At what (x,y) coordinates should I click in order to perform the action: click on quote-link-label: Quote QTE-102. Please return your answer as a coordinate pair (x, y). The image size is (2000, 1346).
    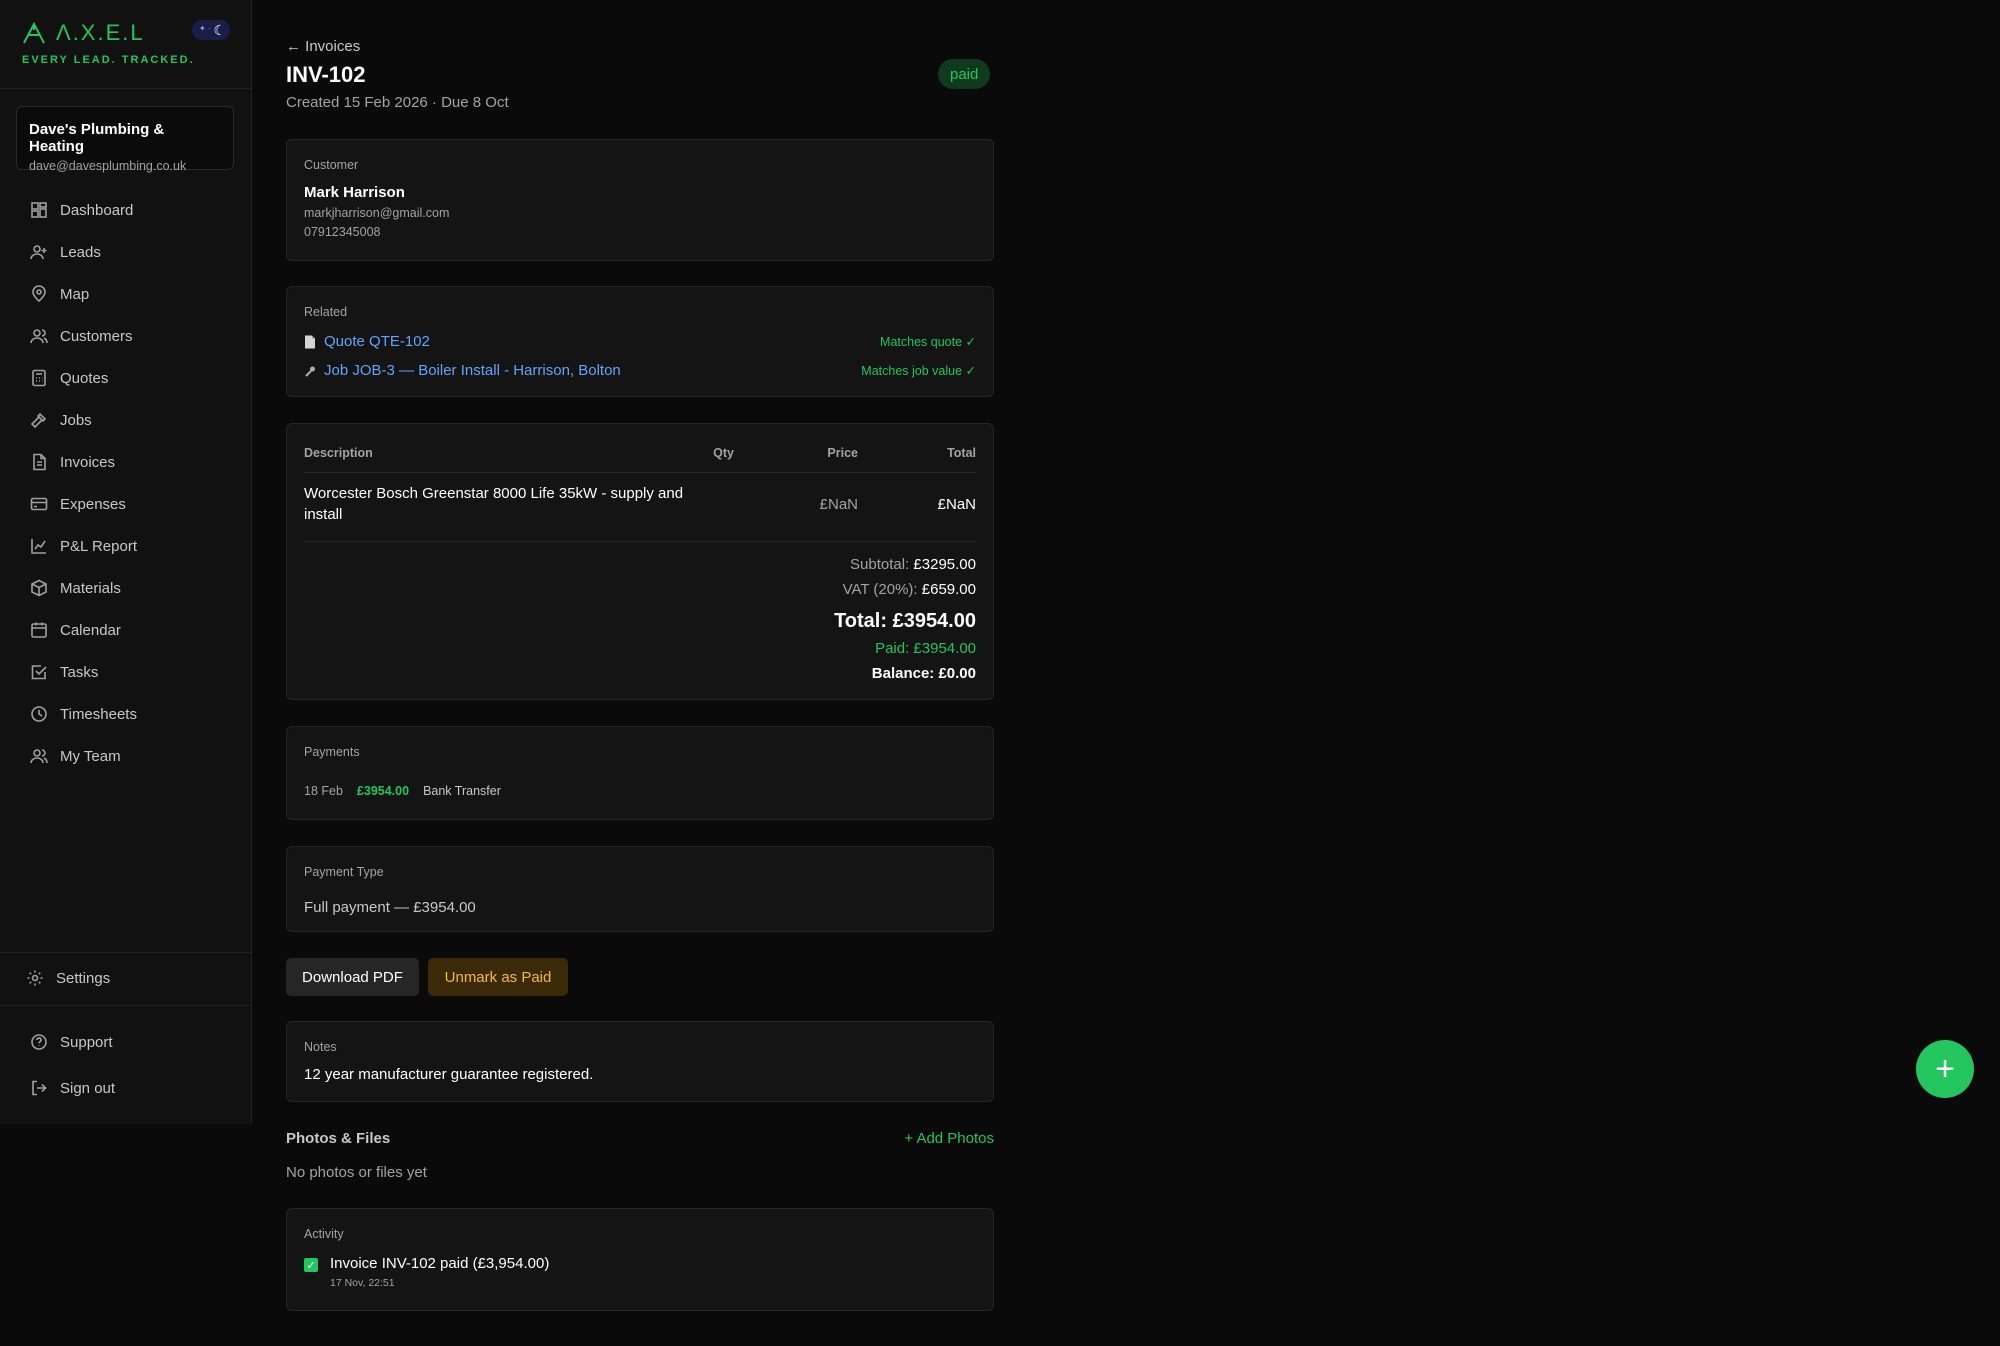
    Looking at the image, I should click on (377, 341).